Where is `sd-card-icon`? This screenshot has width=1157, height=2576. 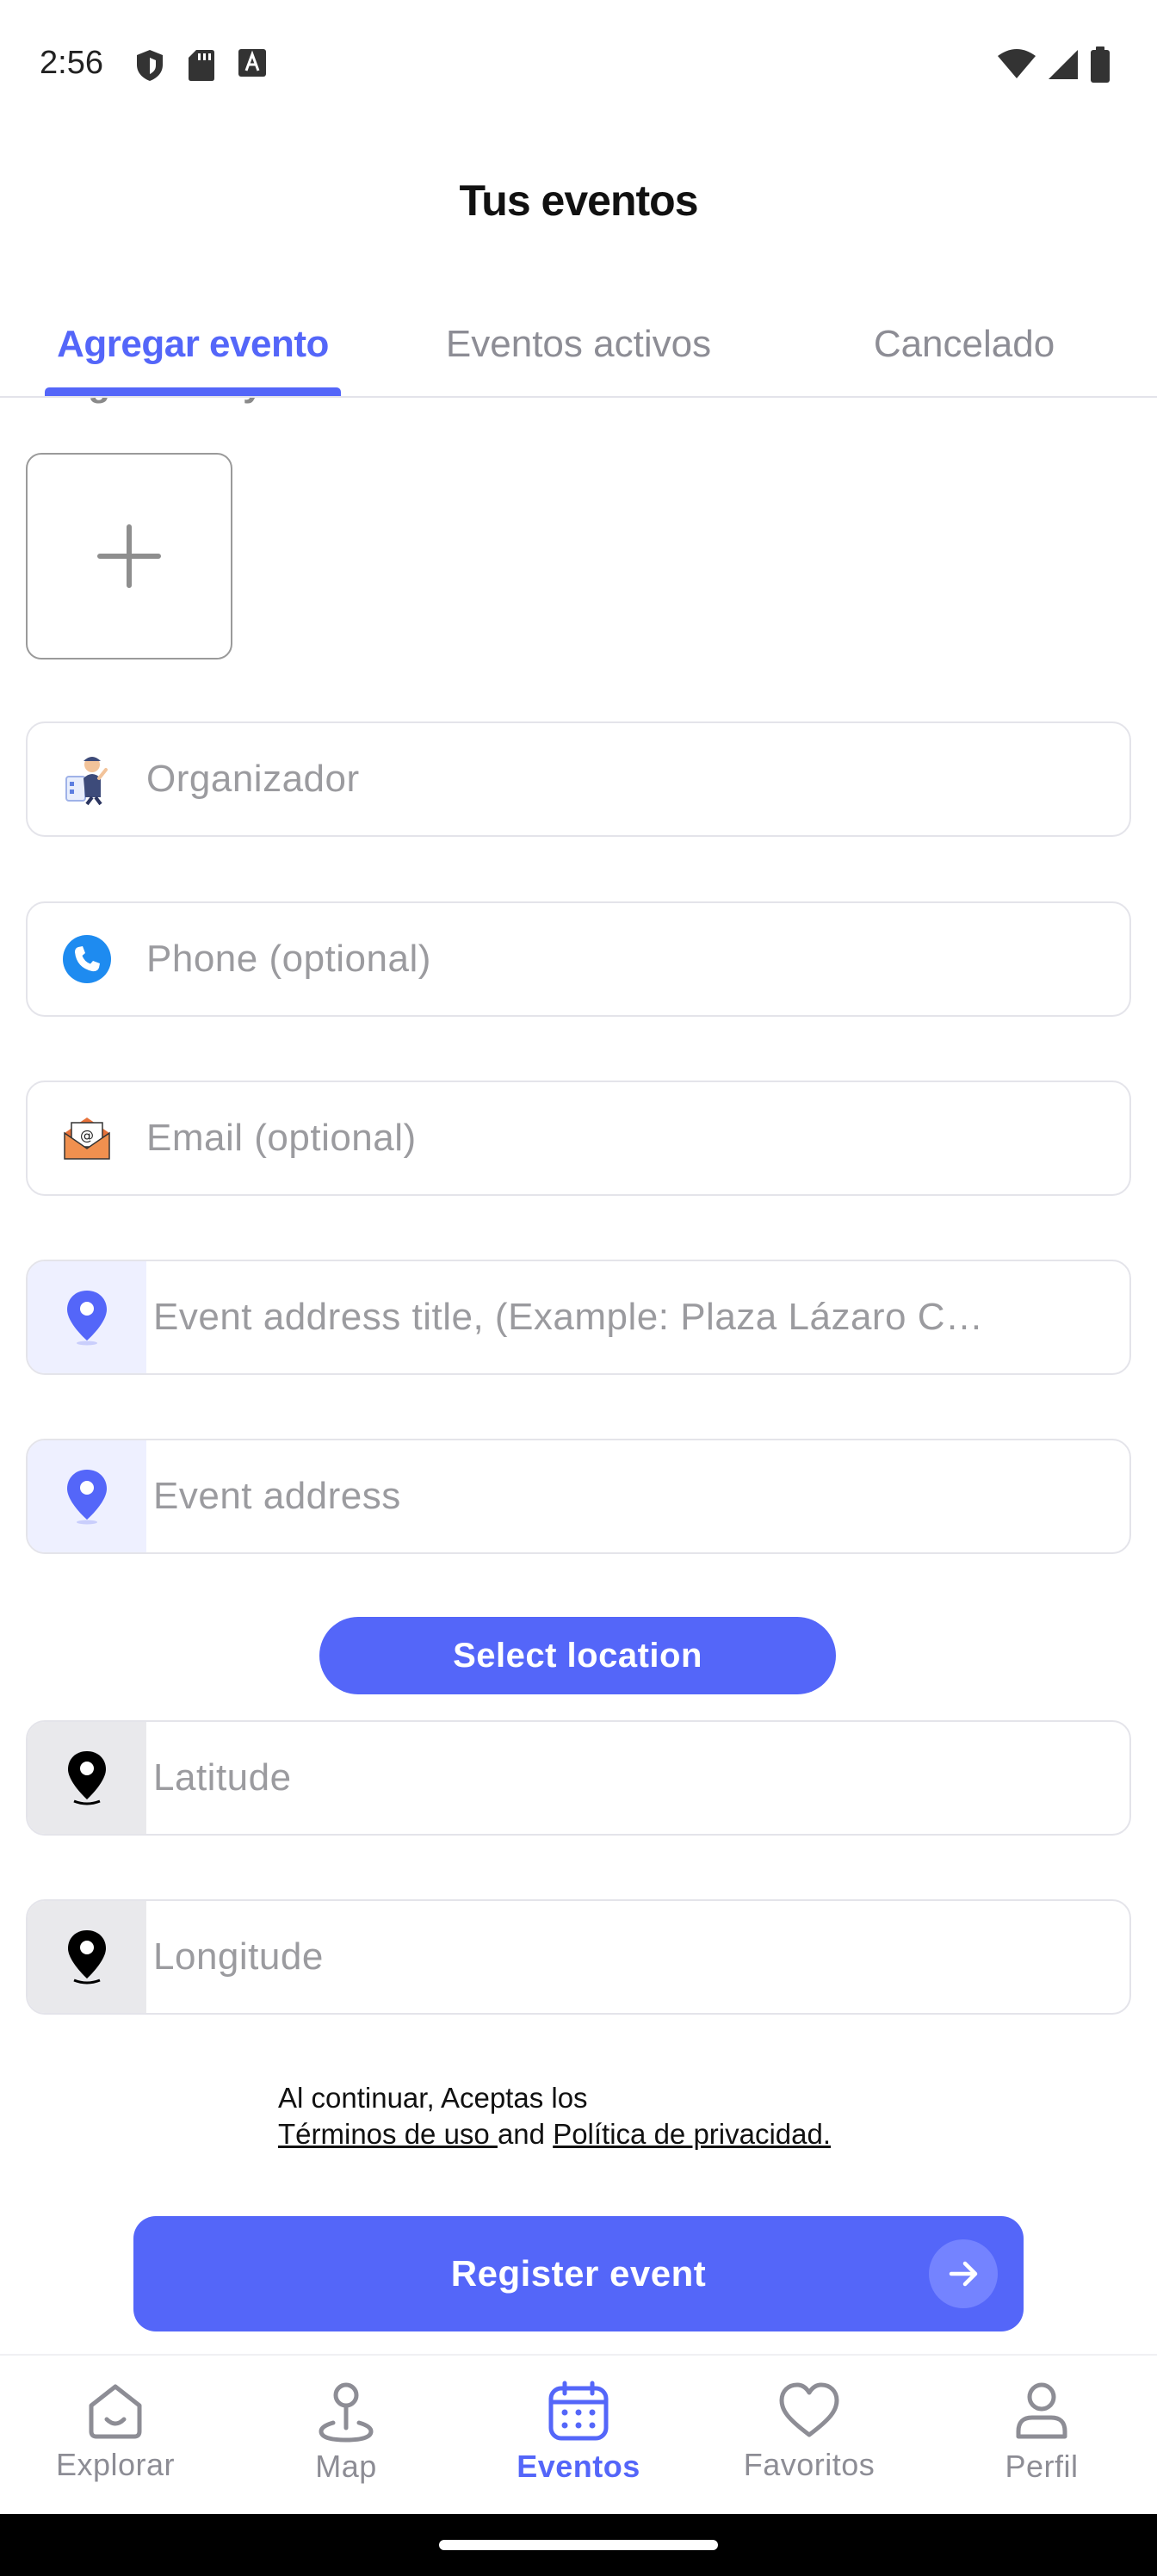
sd-card-icon is located at coordinates (202, 65).